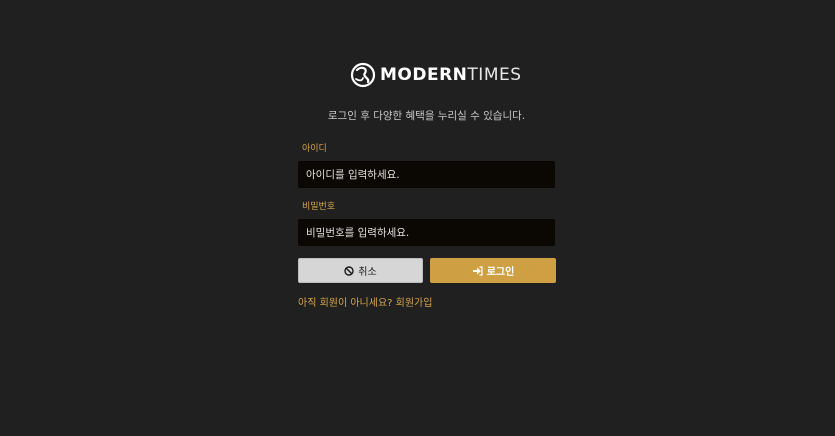  Describe the element at coordinates (424, 75) in the screenshot. I see `brand-name-bold: MODERN` at that location.